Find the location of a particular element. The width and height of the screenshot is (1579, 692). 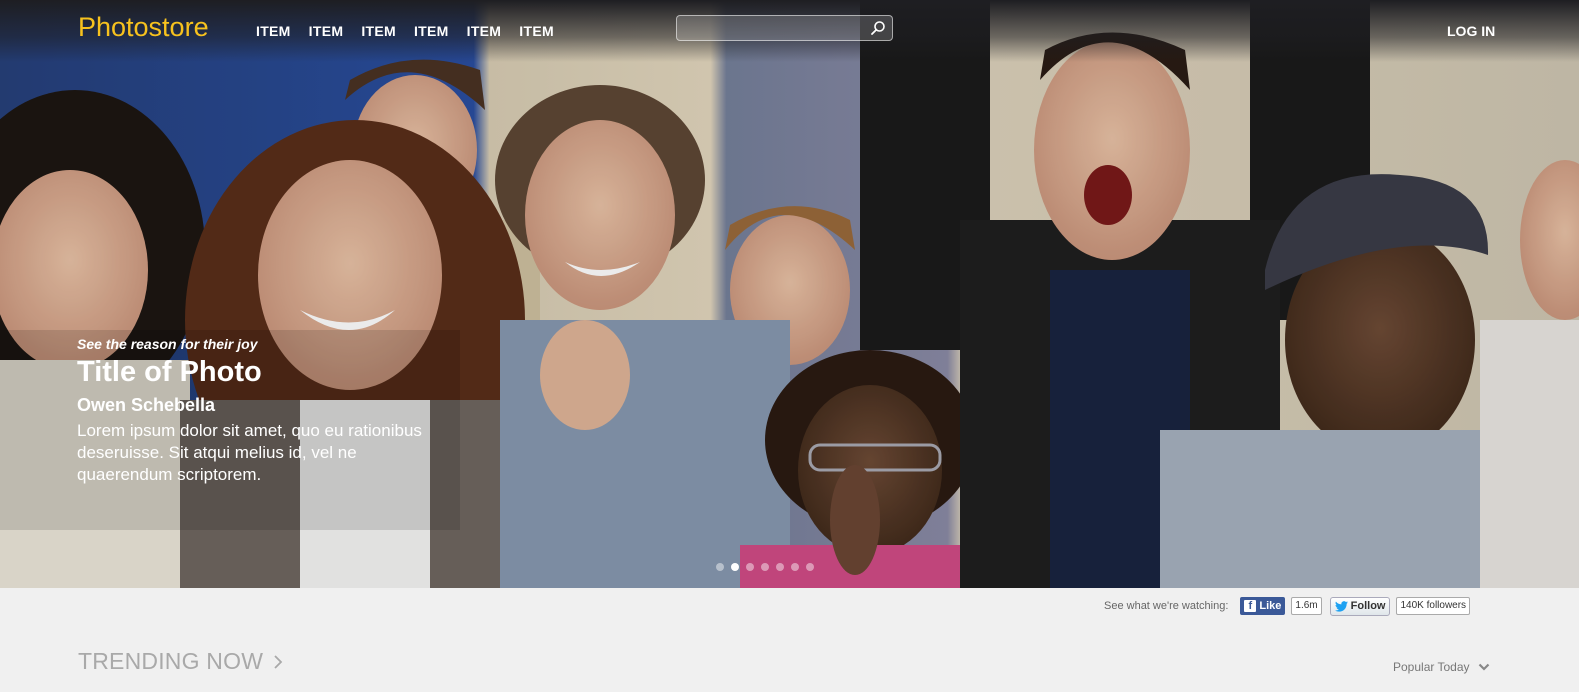

twitter-icon is located at coordinates (1341, 606).